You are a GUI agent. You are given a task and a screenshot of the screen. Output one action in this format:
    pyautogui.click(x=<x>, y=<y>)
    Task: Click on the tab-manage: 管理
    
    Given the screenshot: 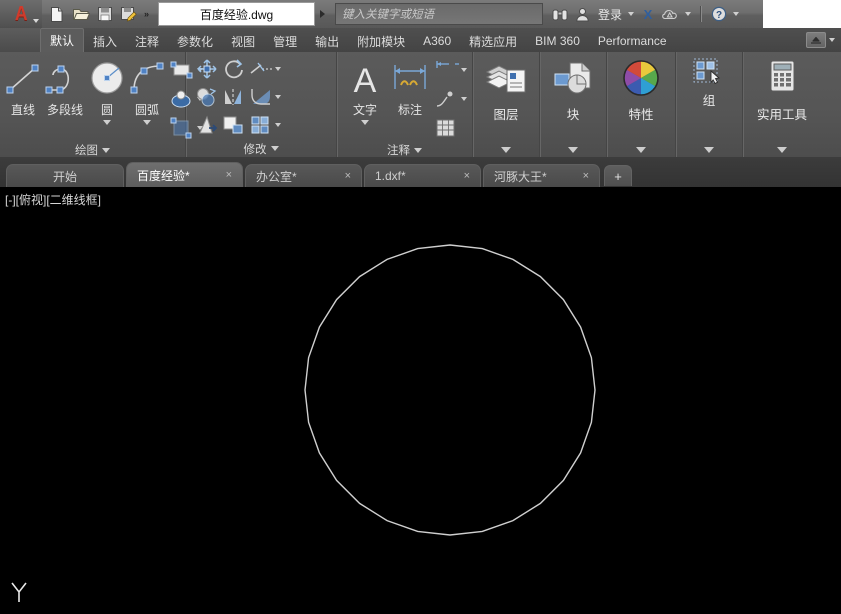 What is the action you would take?
    pyautogui.click(x=285, y=41)
    